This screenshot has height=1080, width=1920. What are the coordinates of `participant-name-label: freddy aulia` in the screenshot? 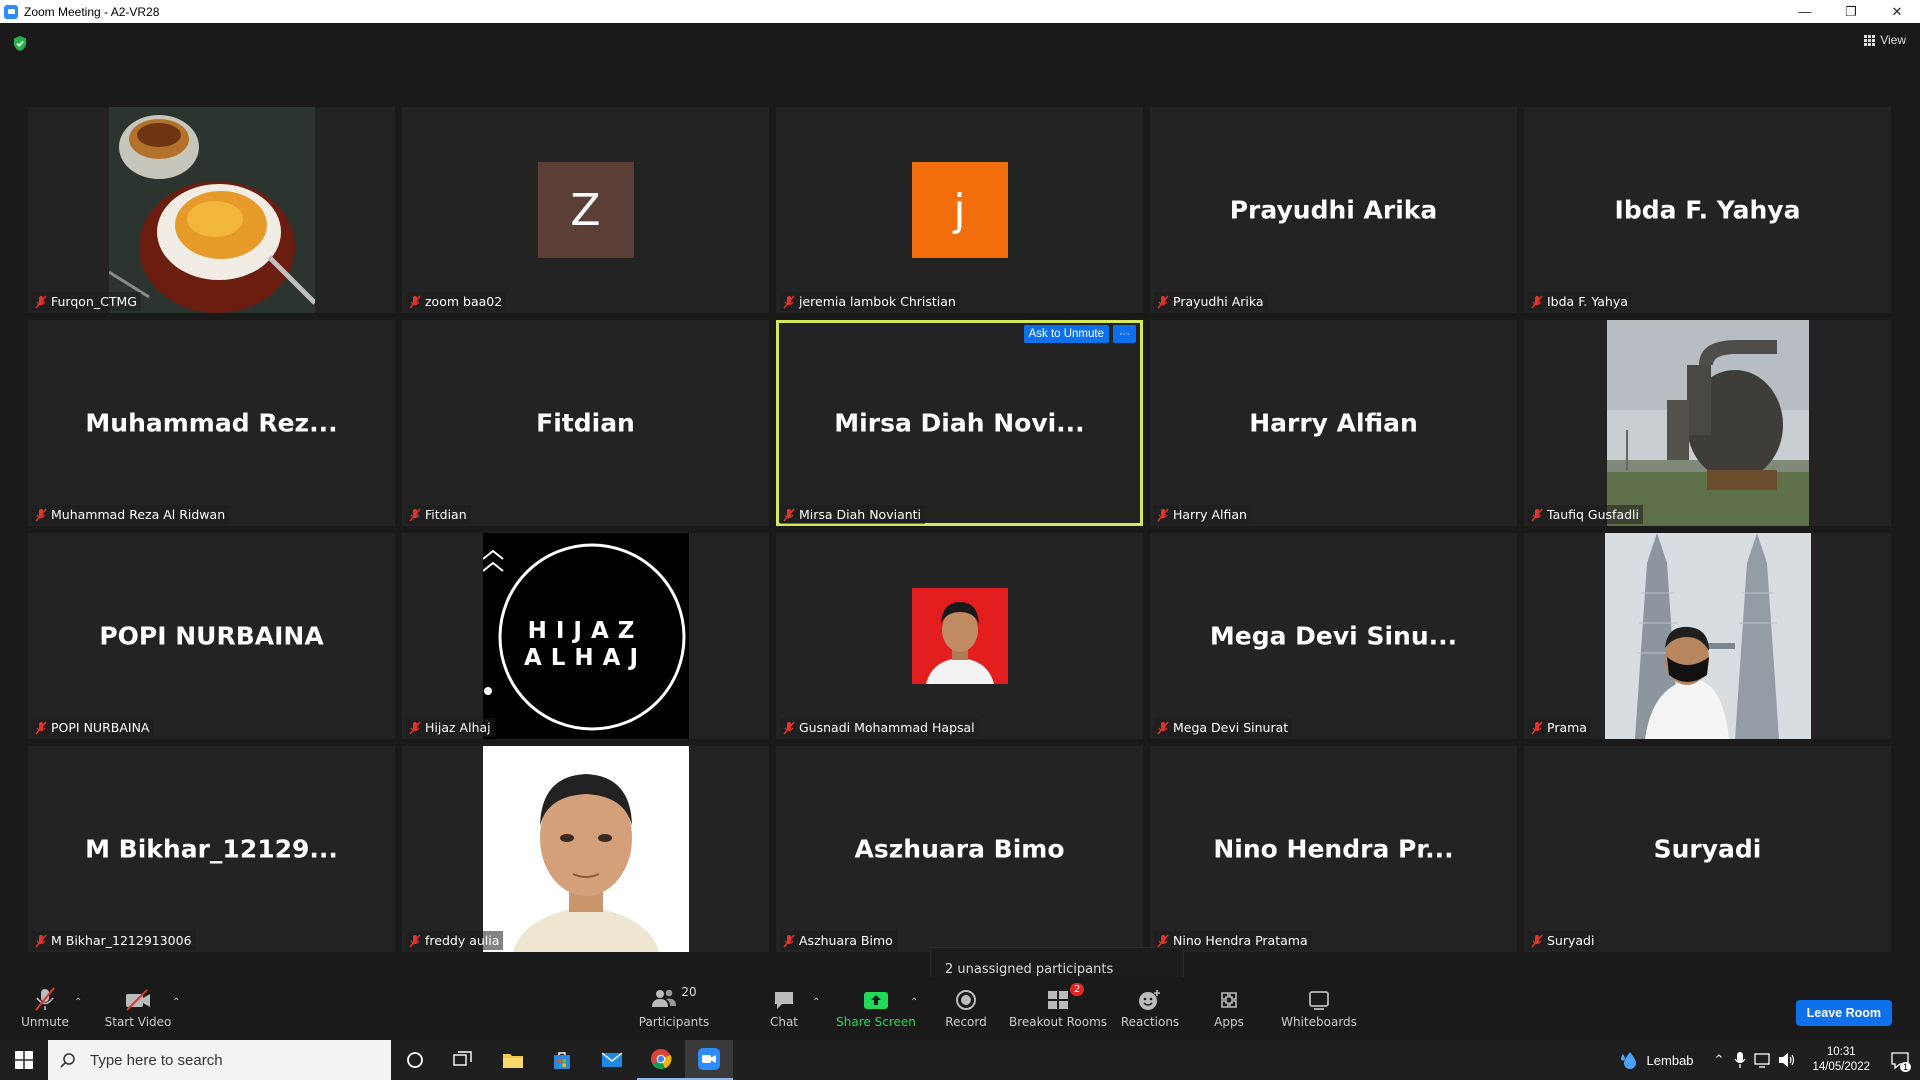 It's located at (455, 940).